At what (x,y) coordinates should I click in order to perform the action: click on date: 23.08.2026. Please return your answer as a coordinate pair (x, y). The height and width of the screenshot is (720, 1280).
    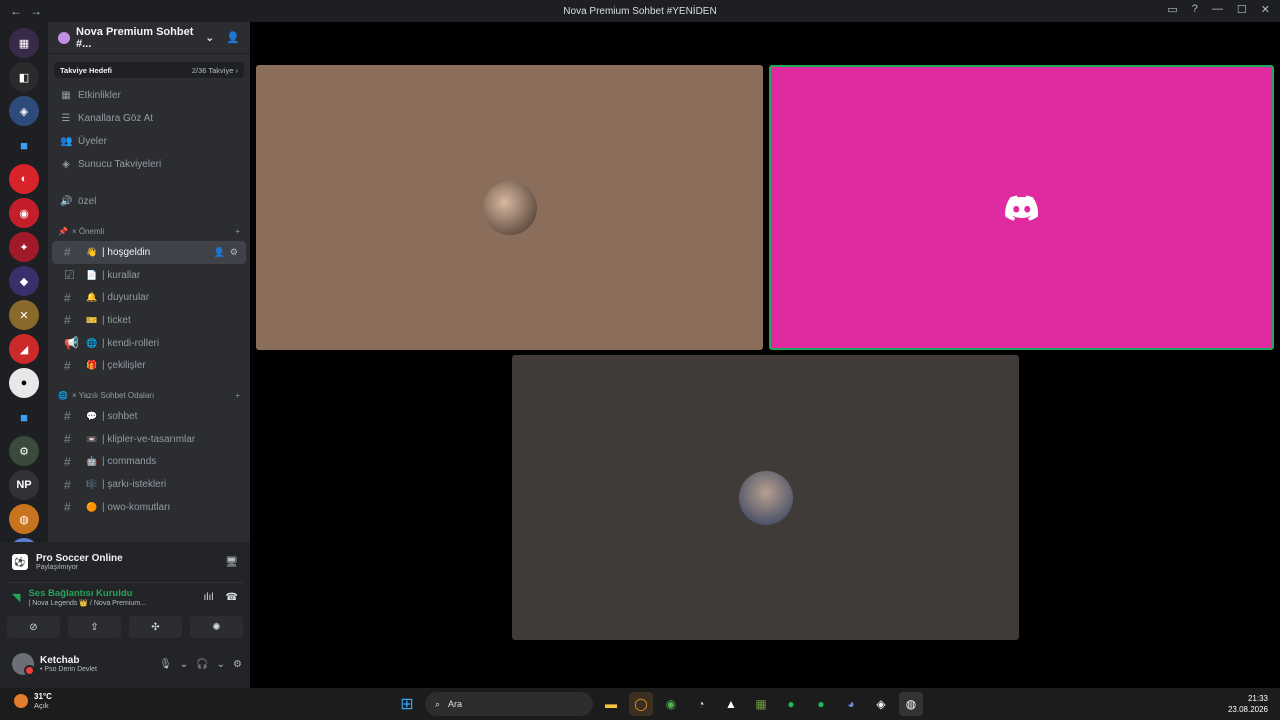
    Looking at the image, I should click on (1247, 709).